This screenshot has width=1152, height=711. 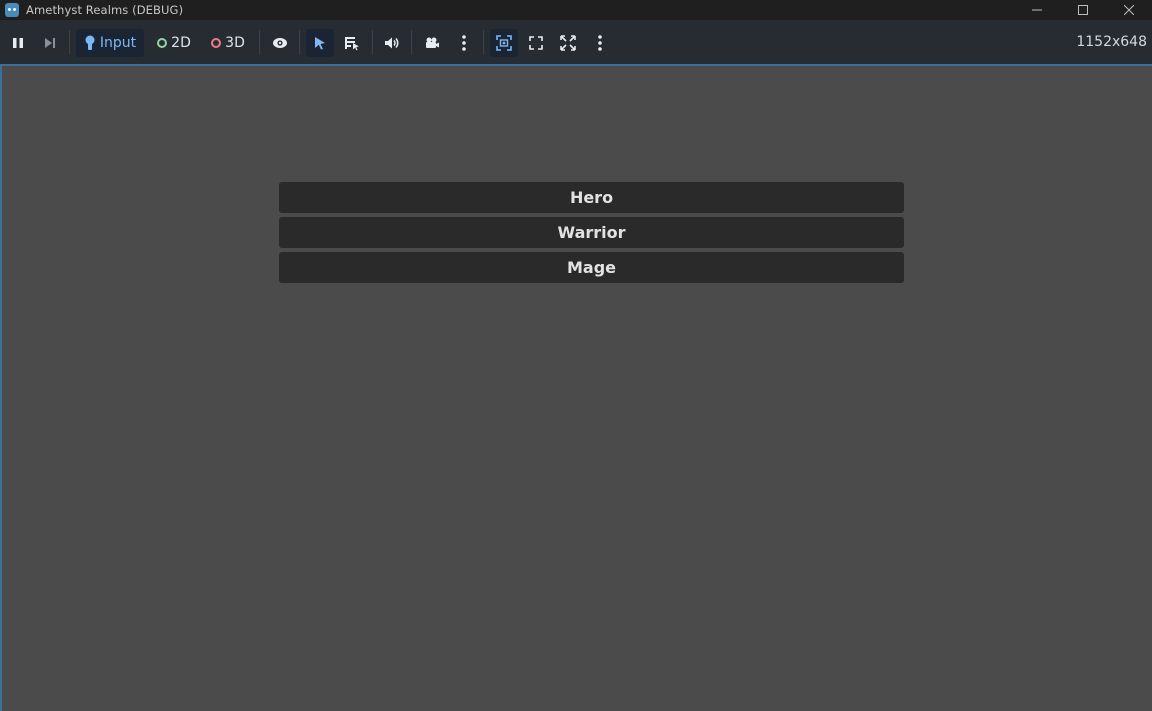 I want to click on visibility-button, so click(x=280, y=43).